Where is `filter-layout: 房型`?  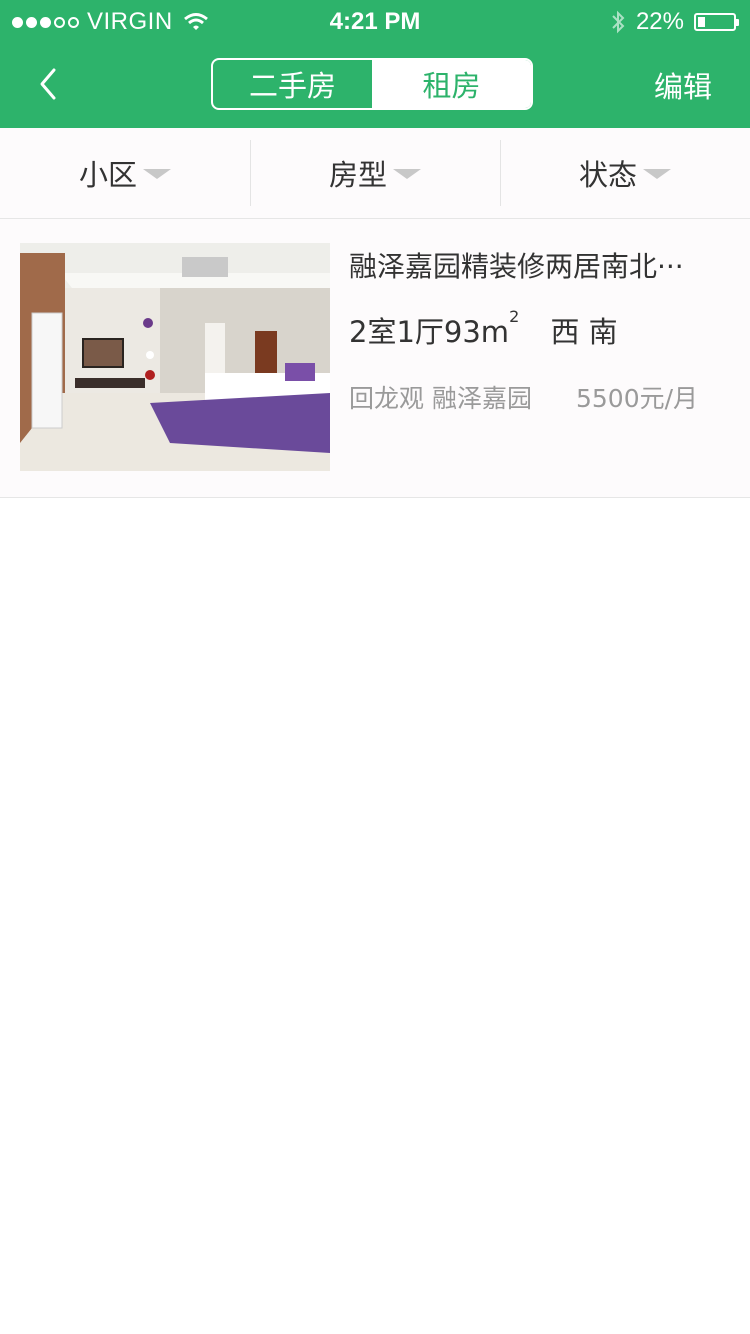
filter-layout: 房型 is located at coordinates (375, 173).